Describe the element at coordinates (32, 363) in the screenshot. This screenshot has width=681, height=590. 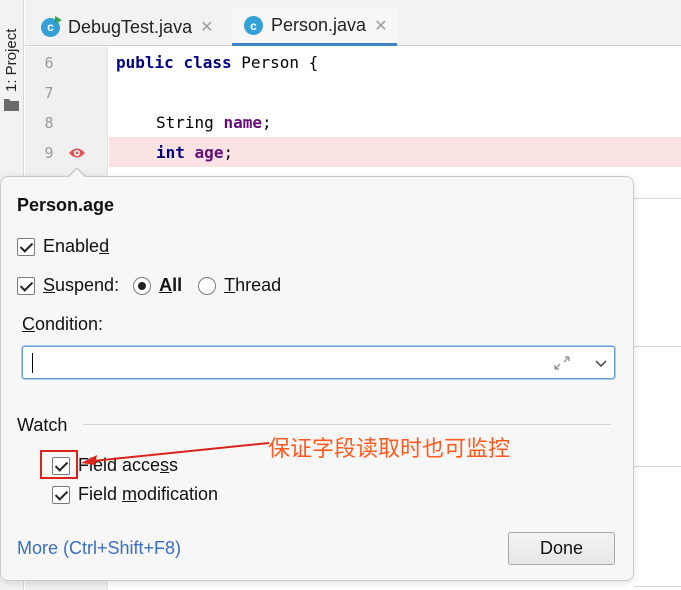
I see `text-caret` at that location.